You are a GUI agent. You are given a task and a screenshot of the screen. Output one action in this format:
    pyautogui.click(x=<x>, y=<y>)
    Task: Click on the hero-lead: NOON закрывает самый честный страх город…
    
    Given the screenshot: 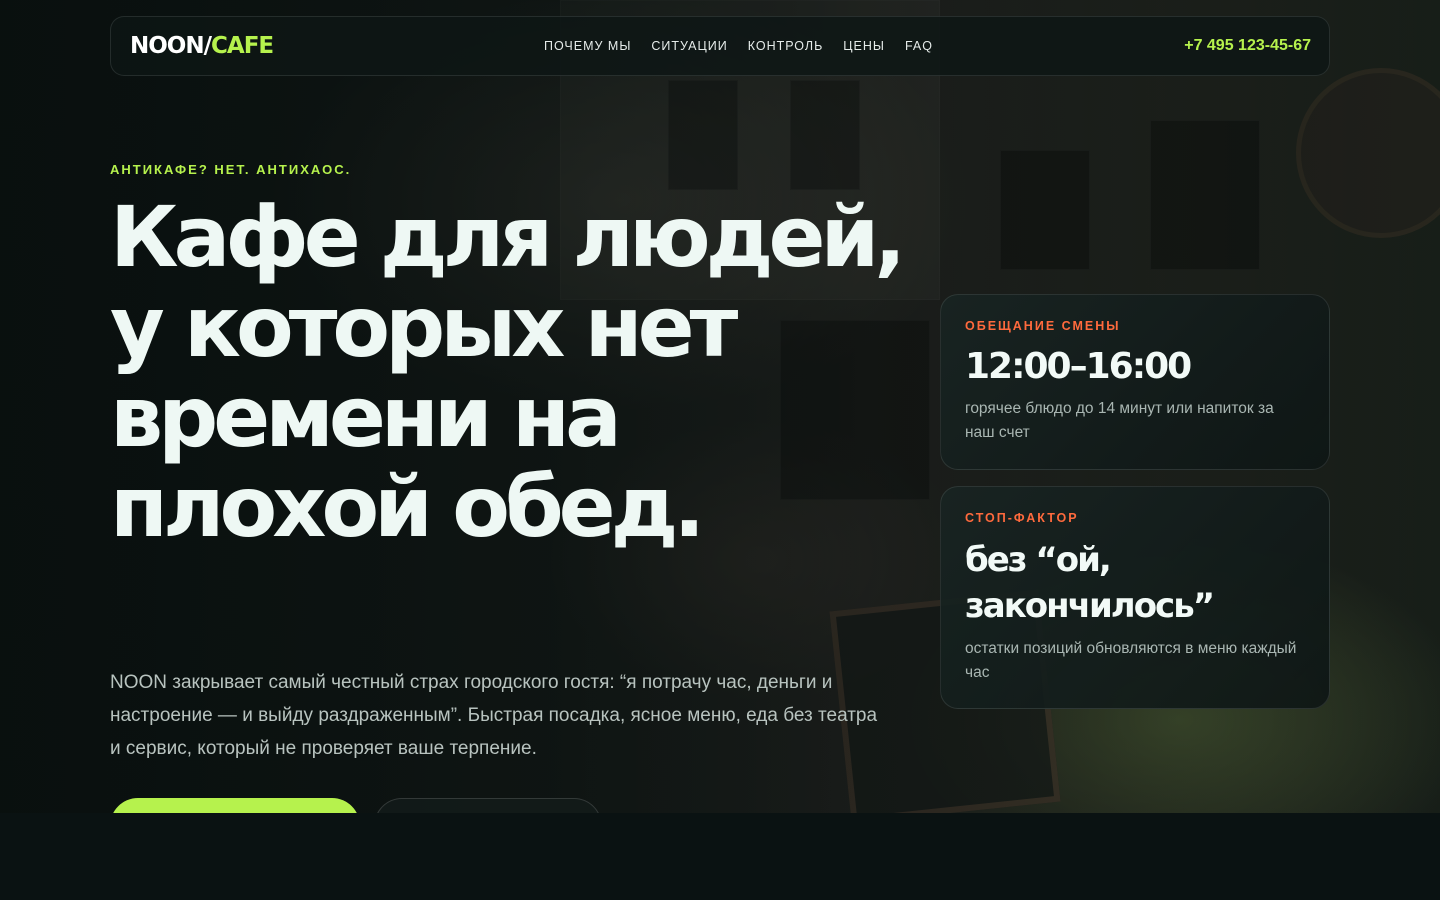 What is the action you would take?
    pyautogui.click(x=494, y=715)
    